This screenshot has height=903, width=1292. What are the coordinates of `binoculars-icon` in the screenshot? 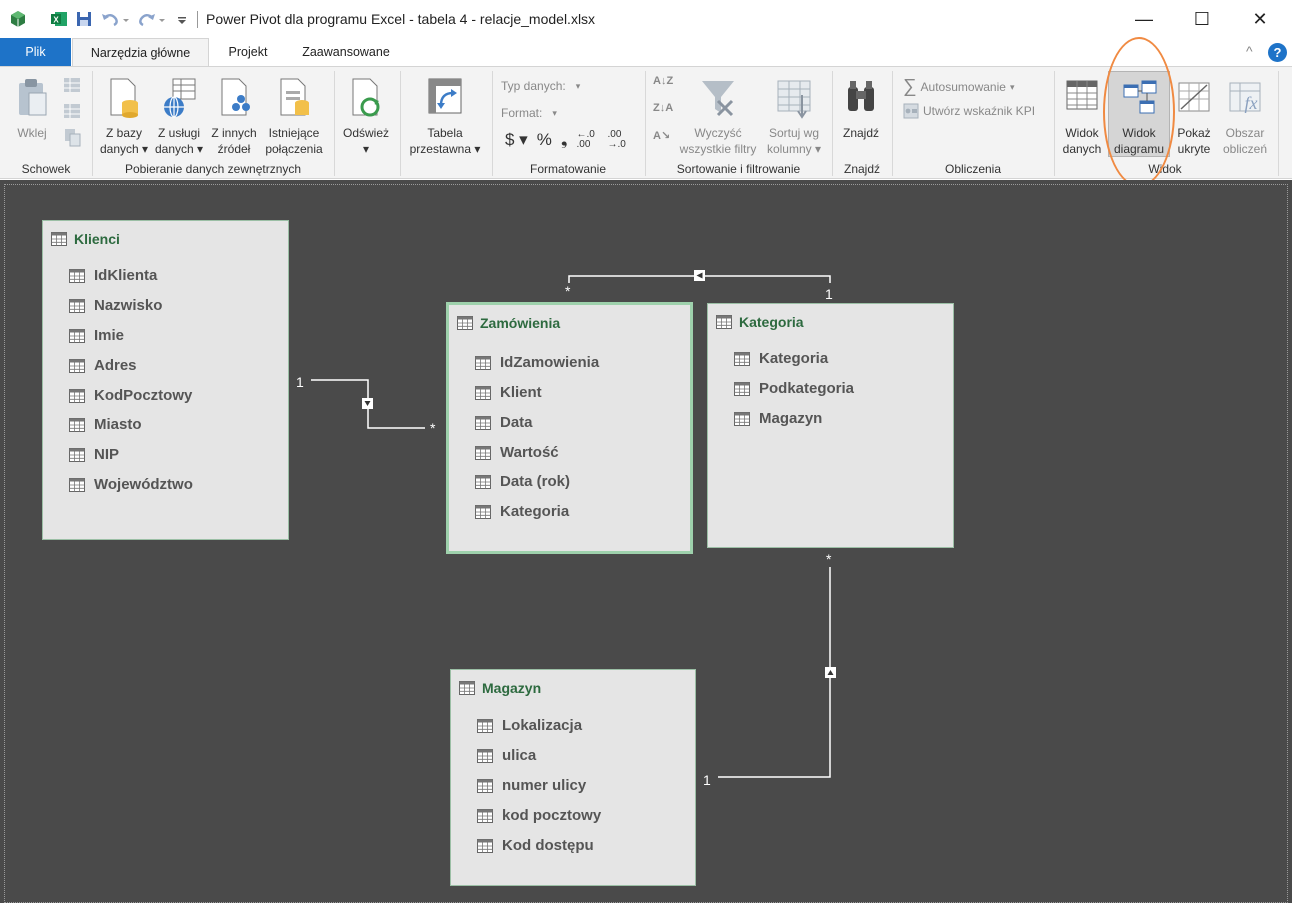 It's located at (861, 96).